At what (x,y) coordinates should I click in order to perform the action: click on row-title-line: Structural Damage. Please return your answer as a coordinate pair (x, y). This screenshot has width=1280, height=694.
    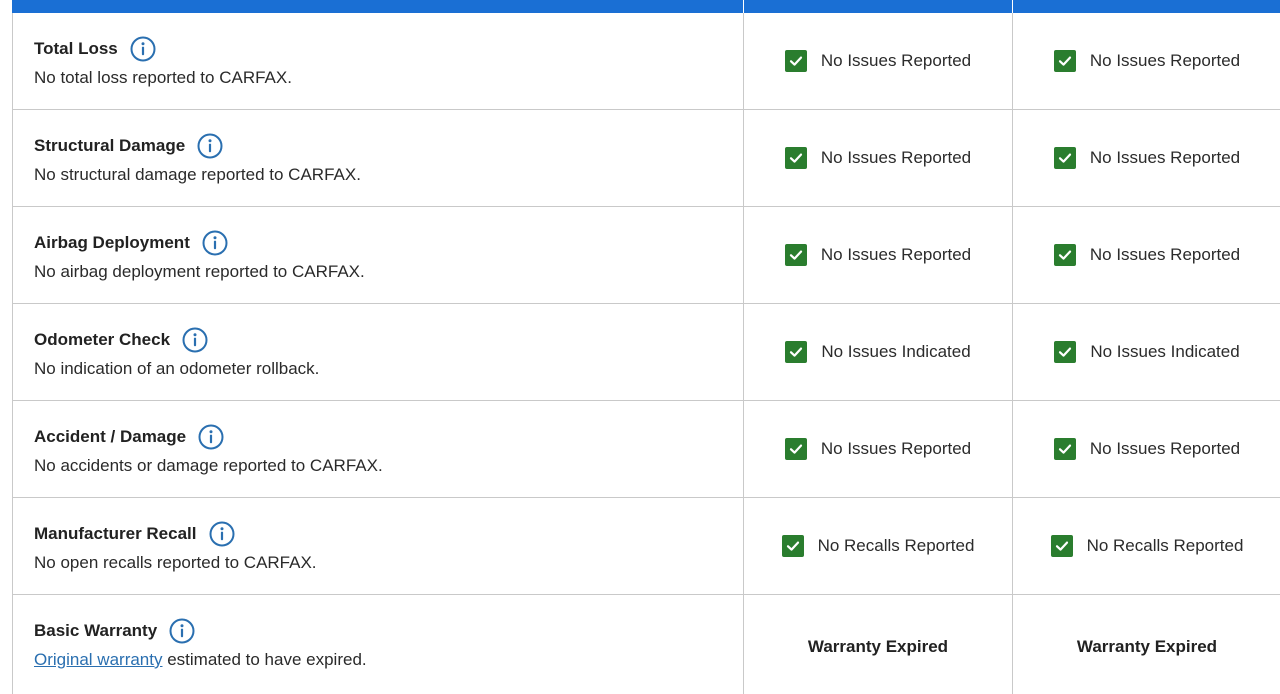
    Looking at the image, I should click on (128, 146).